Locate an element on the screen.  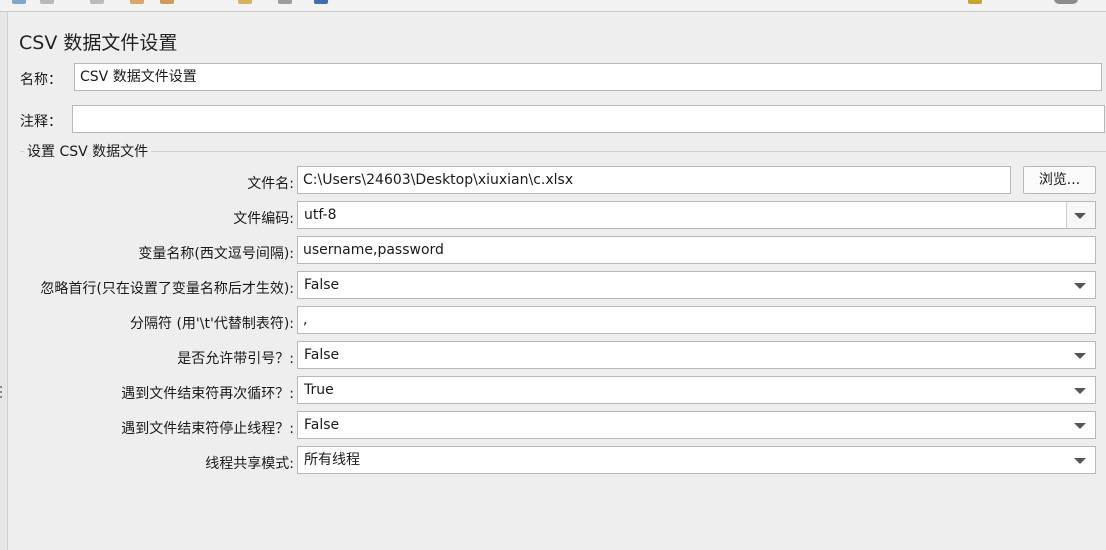
var-names-label: 变量名称(西文逗号间隔): is located at coordinates (216, 254).